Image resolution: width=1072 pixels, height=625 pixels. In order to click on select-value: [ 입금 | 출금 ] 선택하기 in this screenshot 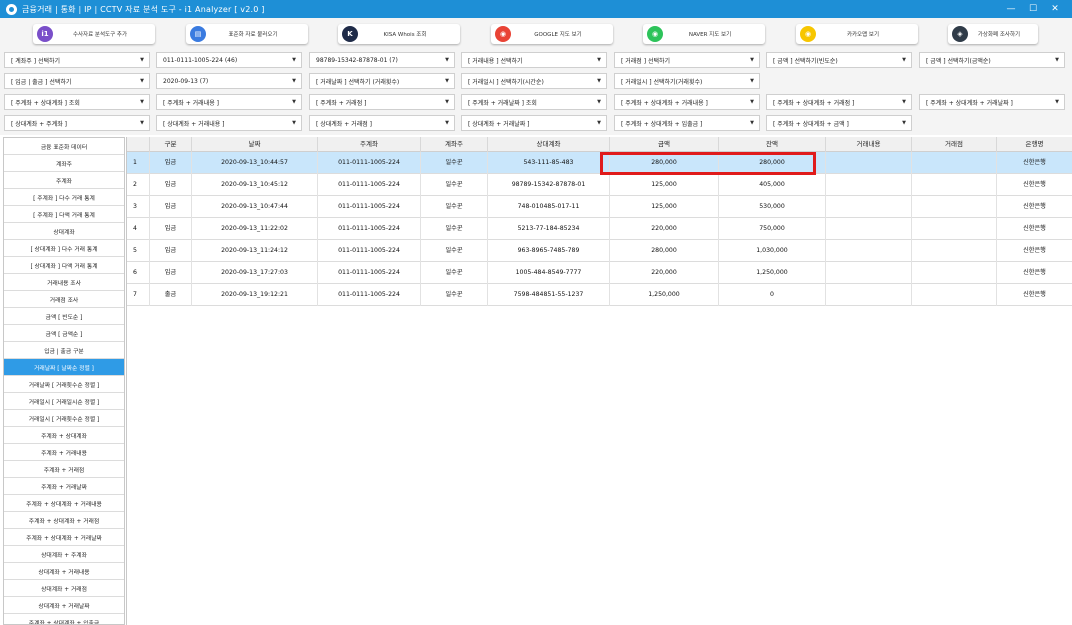, I will do `click(41, 82)`.